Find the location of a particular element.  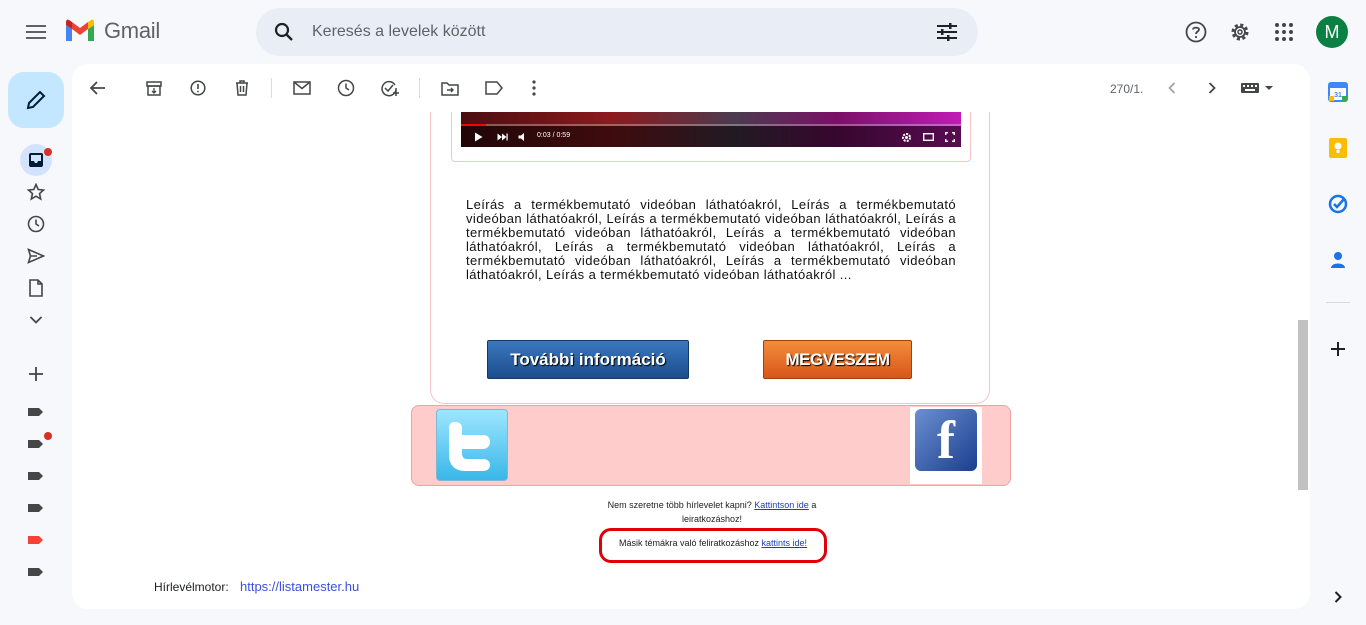

drafts-icon is located at coordinates (36, 288).